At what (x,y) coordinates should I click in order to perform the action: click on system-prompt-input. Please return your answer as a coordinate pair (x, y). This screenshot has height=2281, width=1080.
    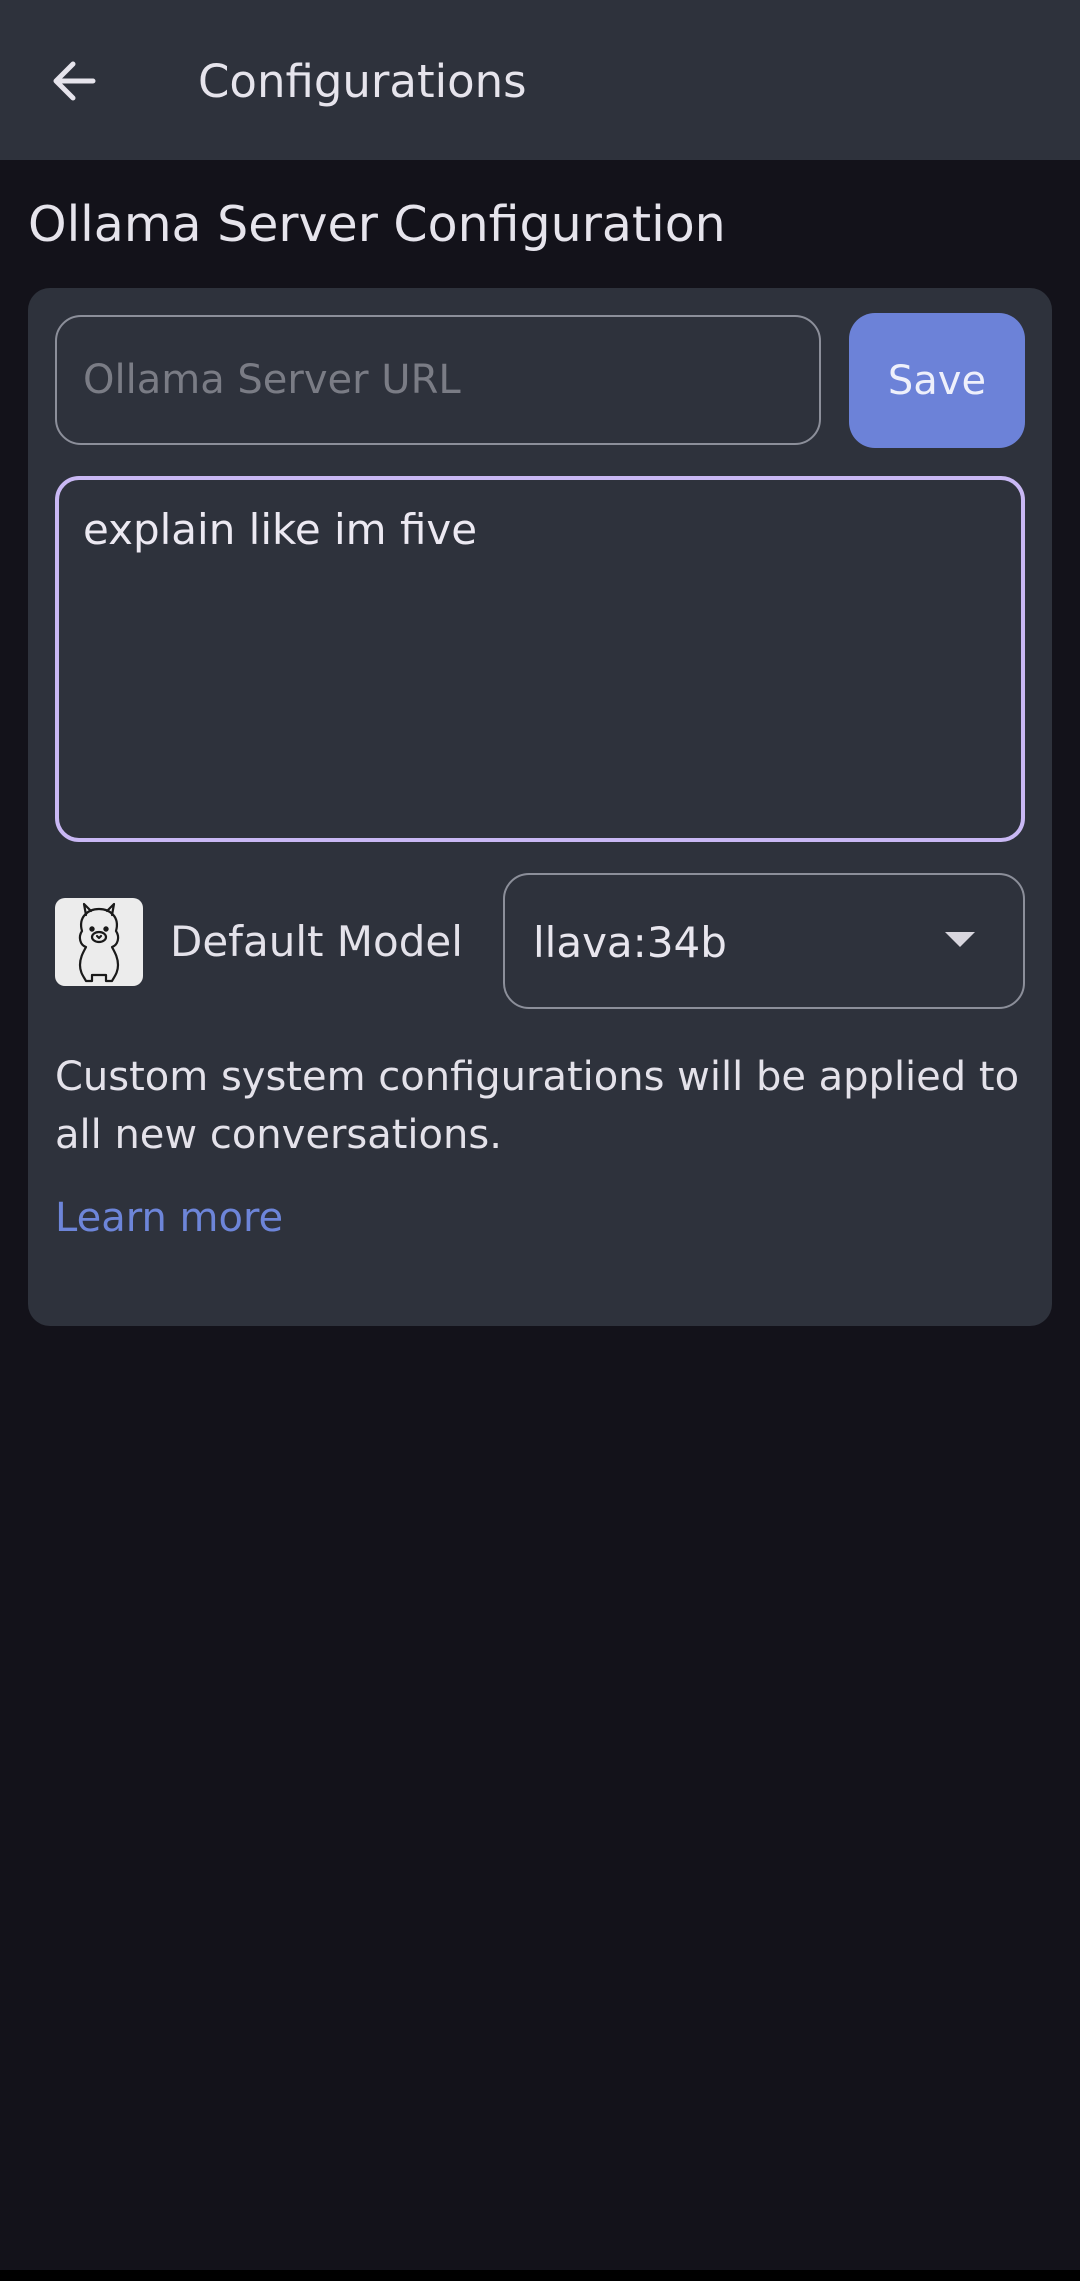
    Looking at the image, I should click on (540, 659).